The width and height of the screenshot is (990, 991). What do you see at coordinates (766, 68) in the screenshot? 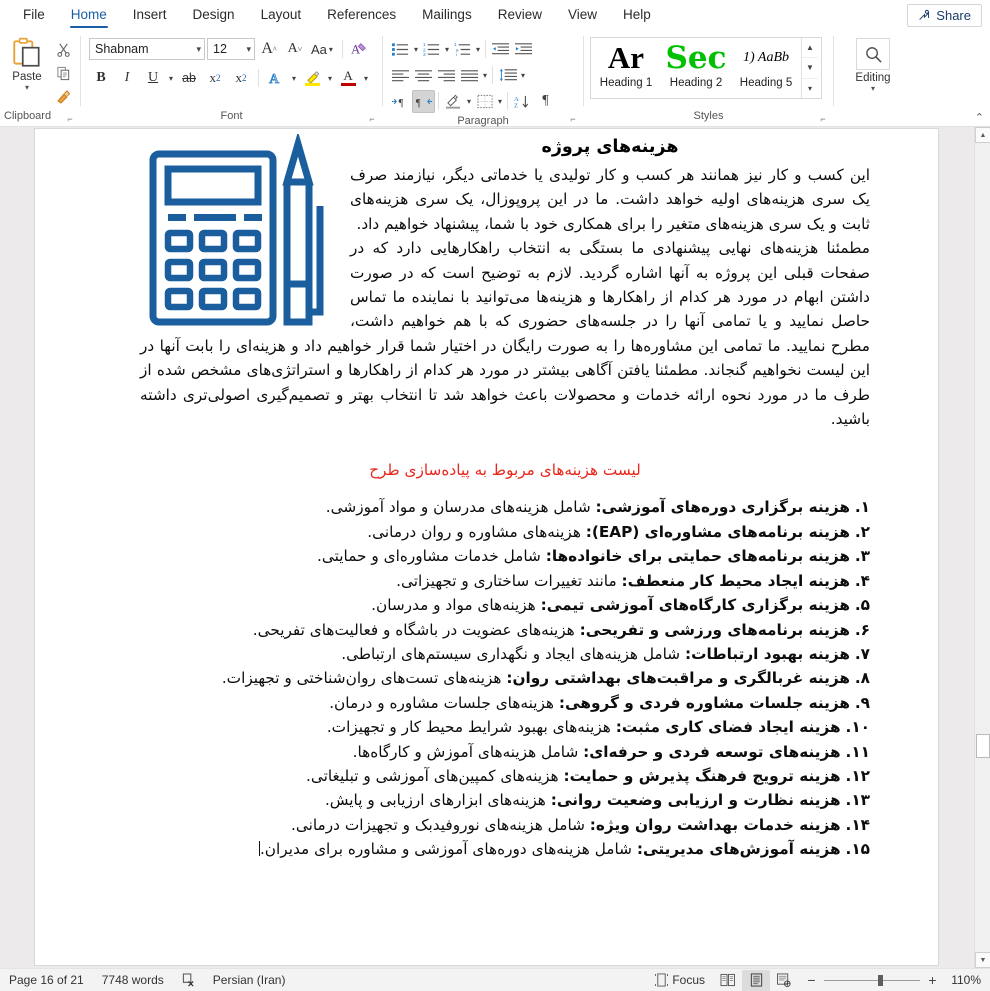
I see `style-heading-5: 1) AaBb Heading 5` at bounding box center [766, 68].